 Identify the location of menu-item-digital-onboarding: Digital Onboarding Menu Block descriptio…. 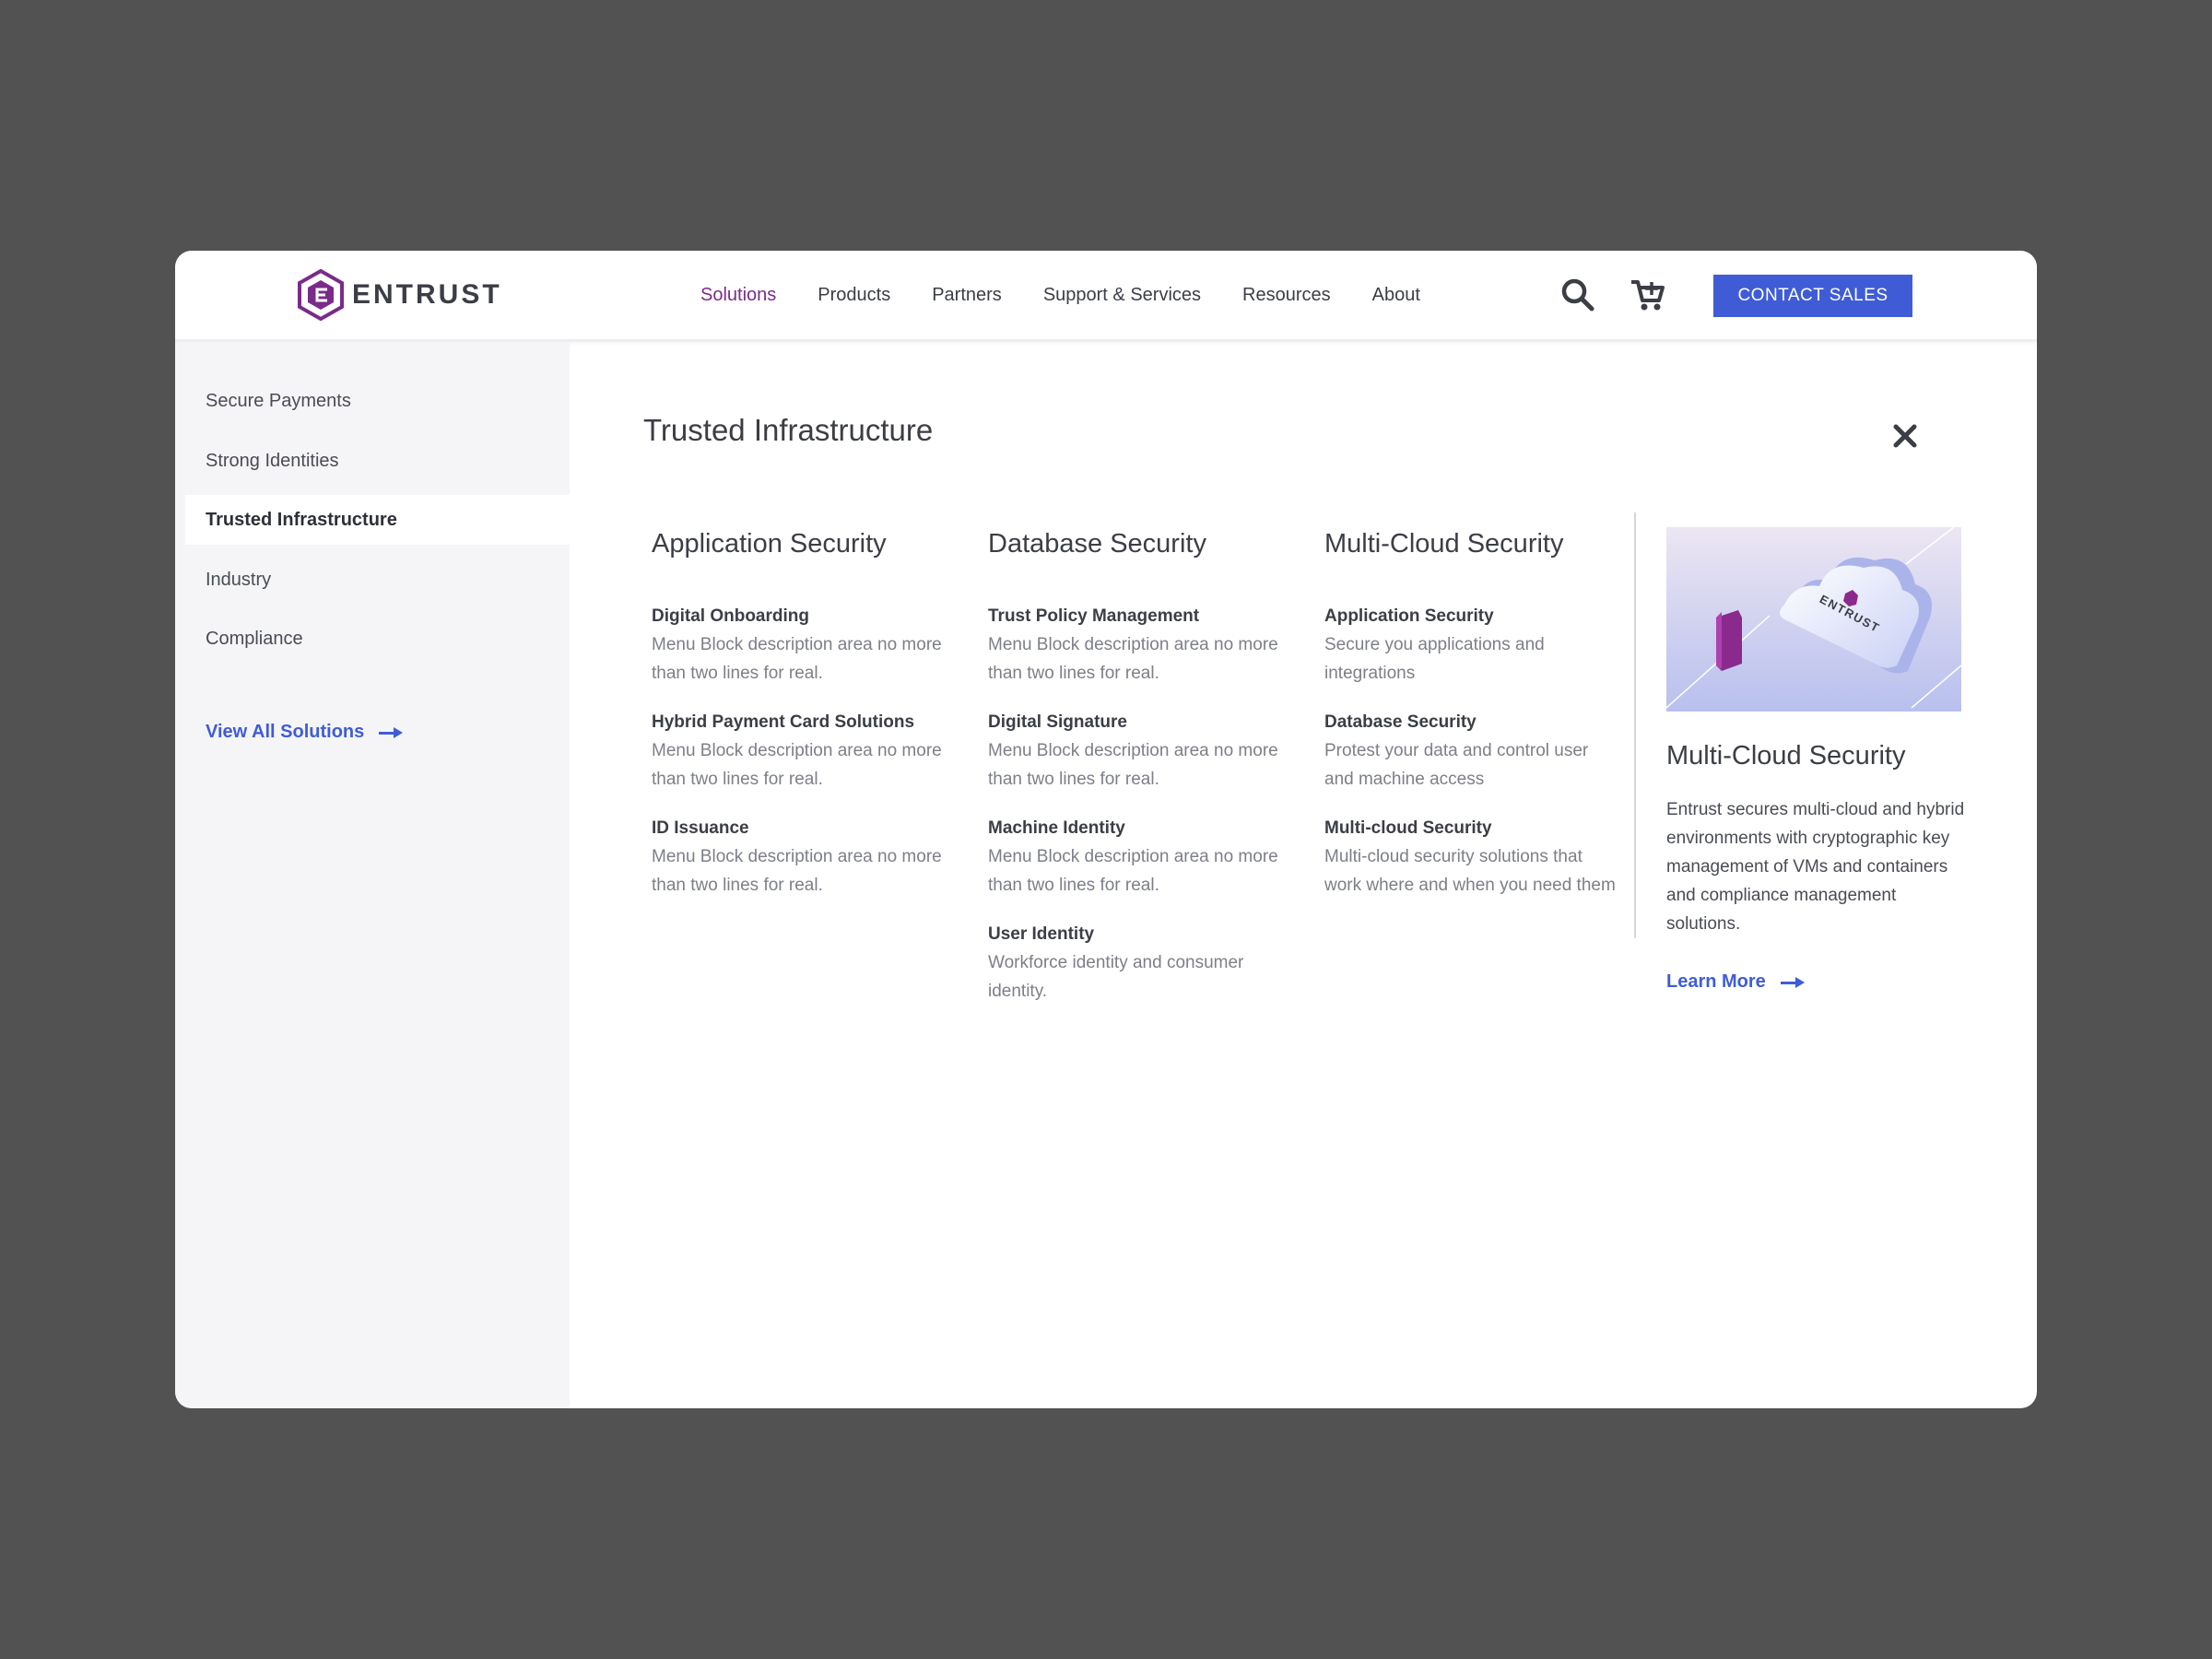
(799, 645).